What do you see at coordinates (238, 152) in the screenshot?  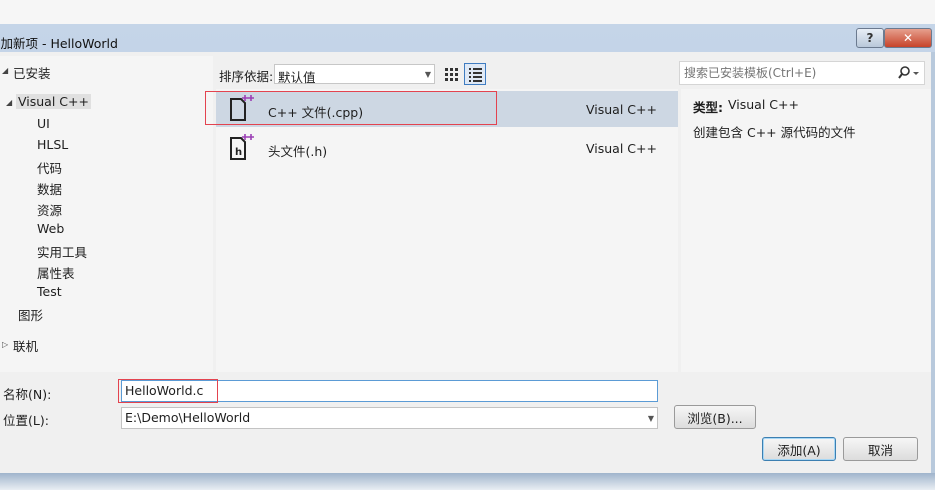 I see `svg-text: h` at bounding box center [238, 152].